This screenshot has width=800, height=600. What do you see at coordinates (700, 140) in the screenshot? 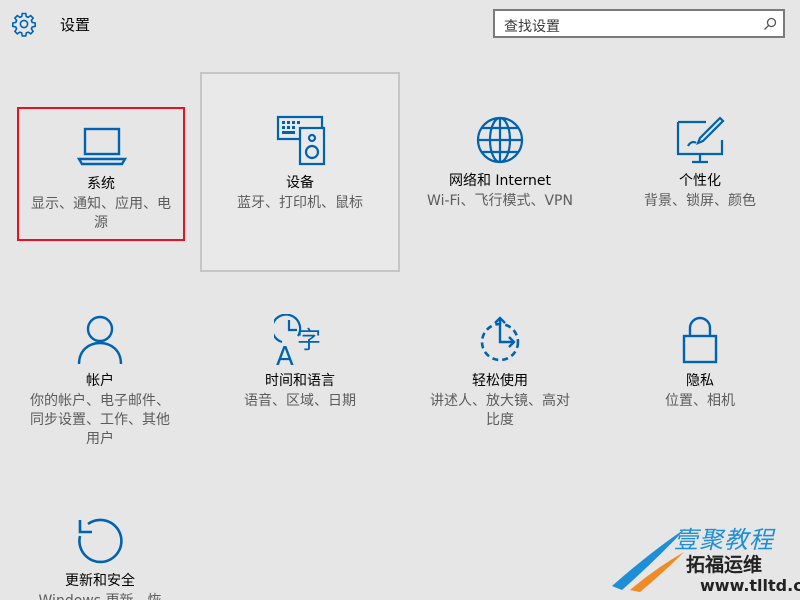
I see `personalization-icon` at bounding box center [700, 140].